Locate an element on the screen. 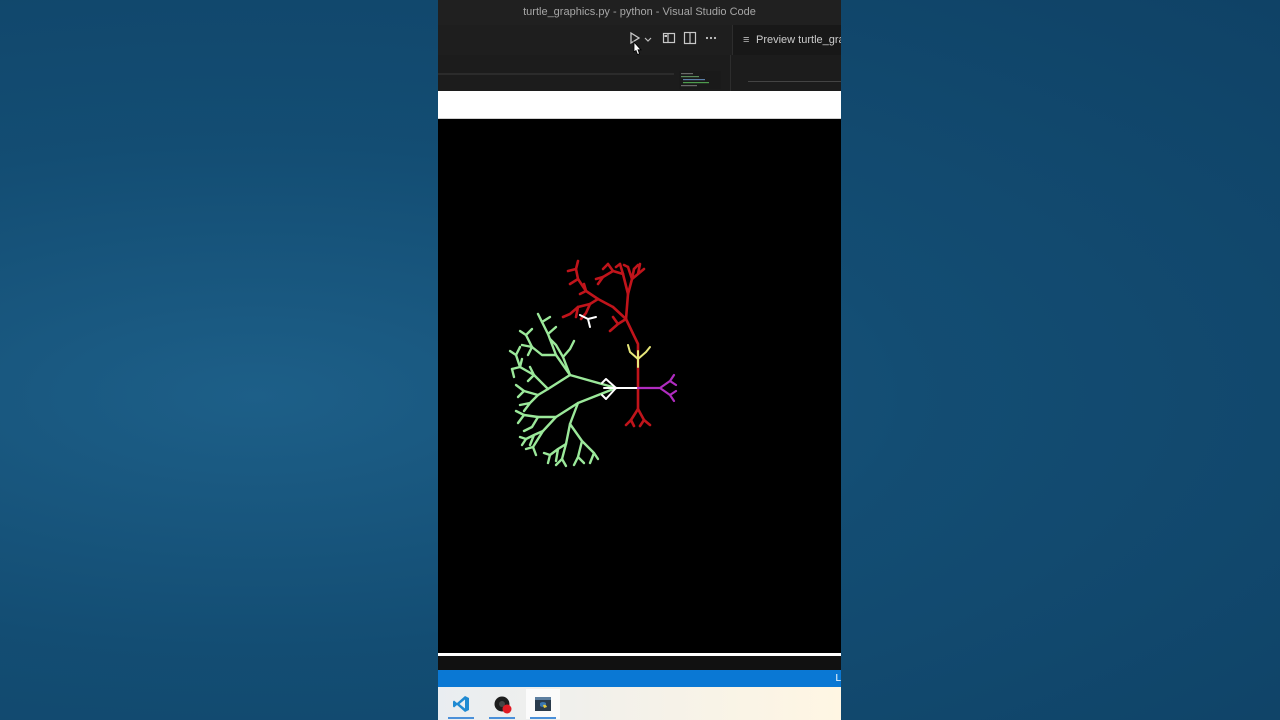  taskbar-item-recorder is located at coordinates (502, 704).